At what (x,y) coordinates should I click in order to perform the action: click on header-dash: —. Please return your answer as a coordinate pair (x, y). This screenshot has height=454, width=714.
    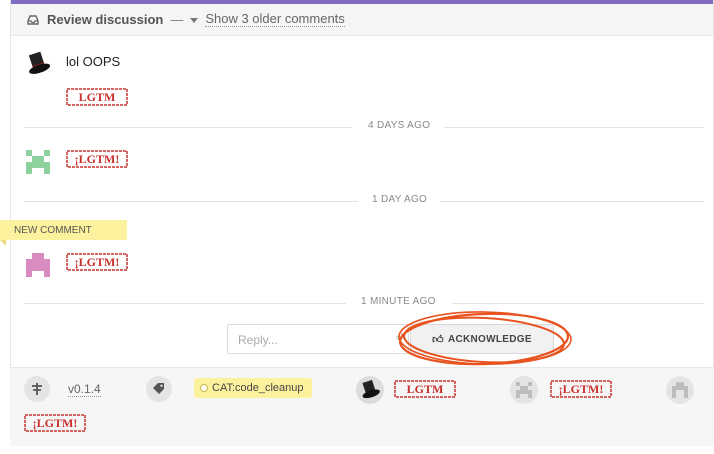
    Looking at the image, I should click on (177, 19).